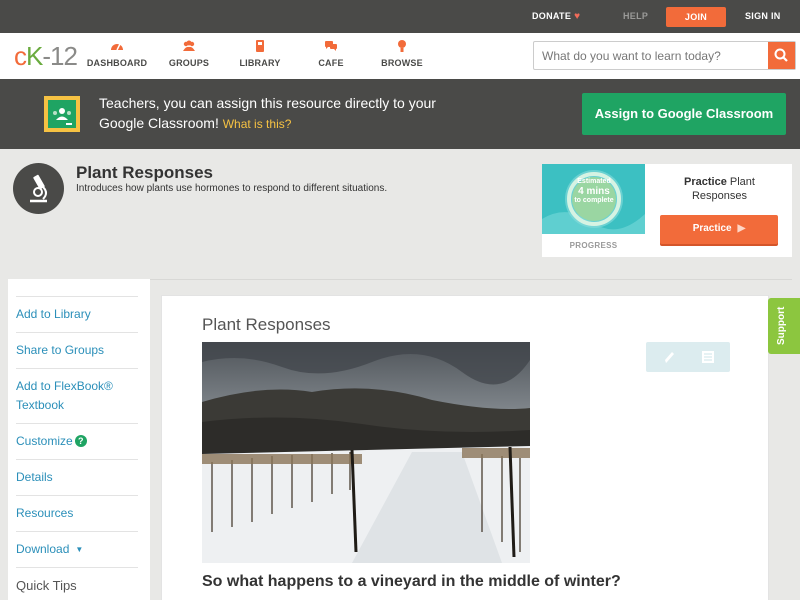 The image size is (800, 600). I want to click on sidebar-item-add-to-flexbook: Add to FlexBook® Textbook, so click(77, 395).